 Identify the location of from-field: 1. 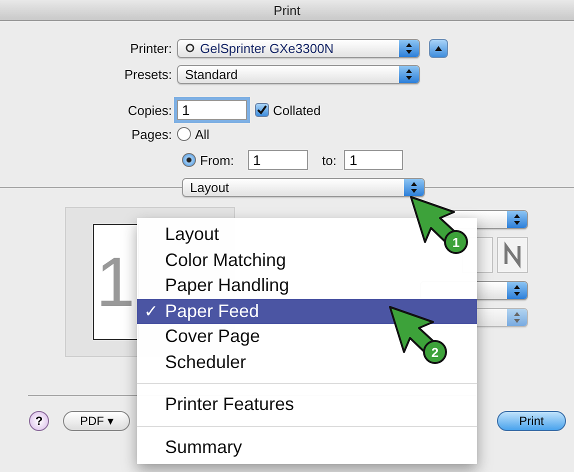
(278, 160).